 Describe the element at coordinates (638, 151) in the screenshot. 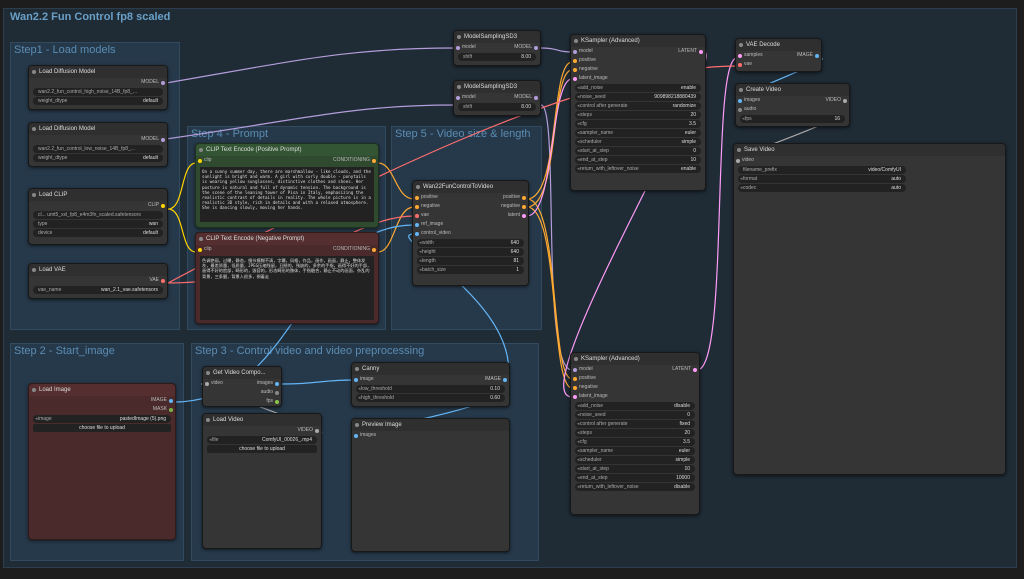

I see `widget-start-at-step: ◂ start_at_step 0` at that location.